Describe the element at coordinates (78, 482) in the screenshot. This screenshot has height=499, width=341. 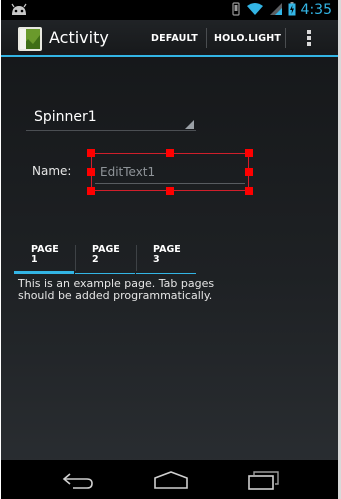
I see `back-icon` at that location.